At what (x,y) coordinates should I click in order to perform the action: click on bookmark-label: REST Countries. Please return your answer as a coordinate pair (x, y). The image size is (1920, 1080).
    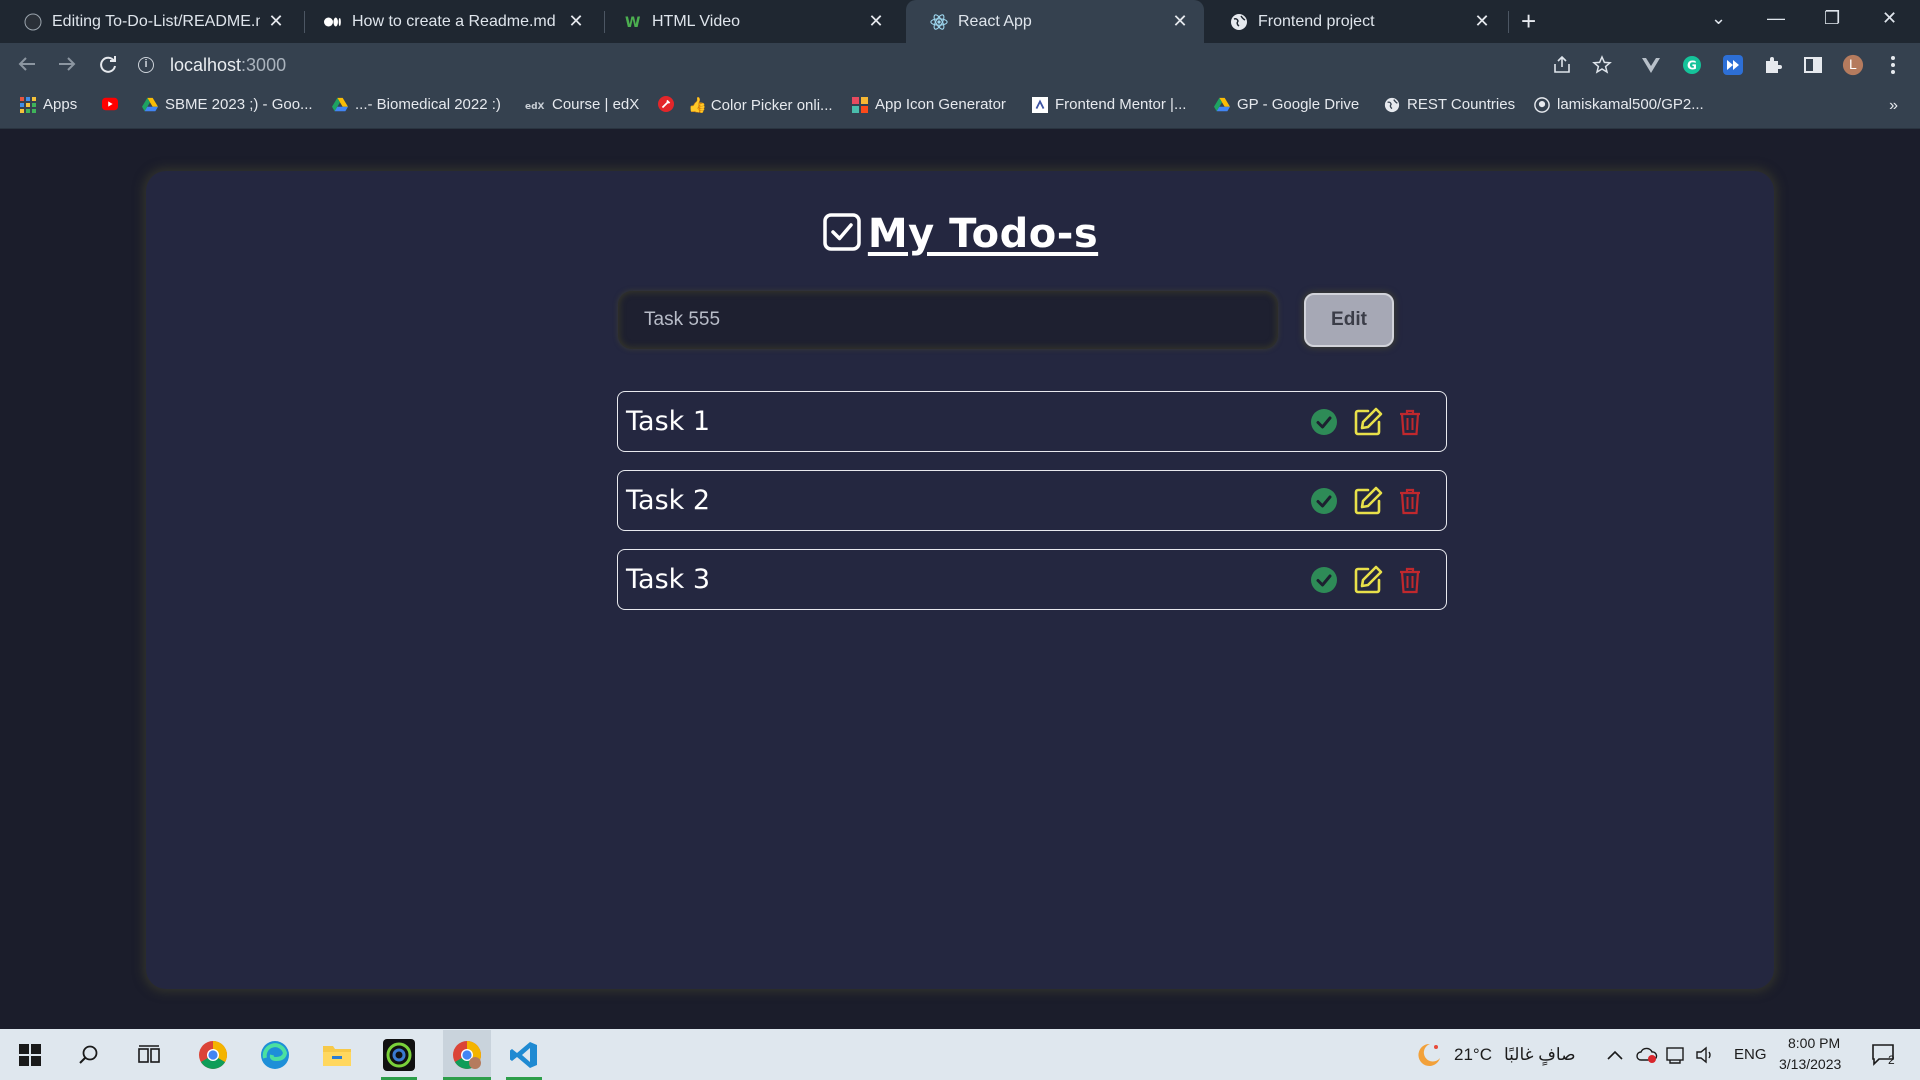
    Looking at the image, I should click on (1461, 104).